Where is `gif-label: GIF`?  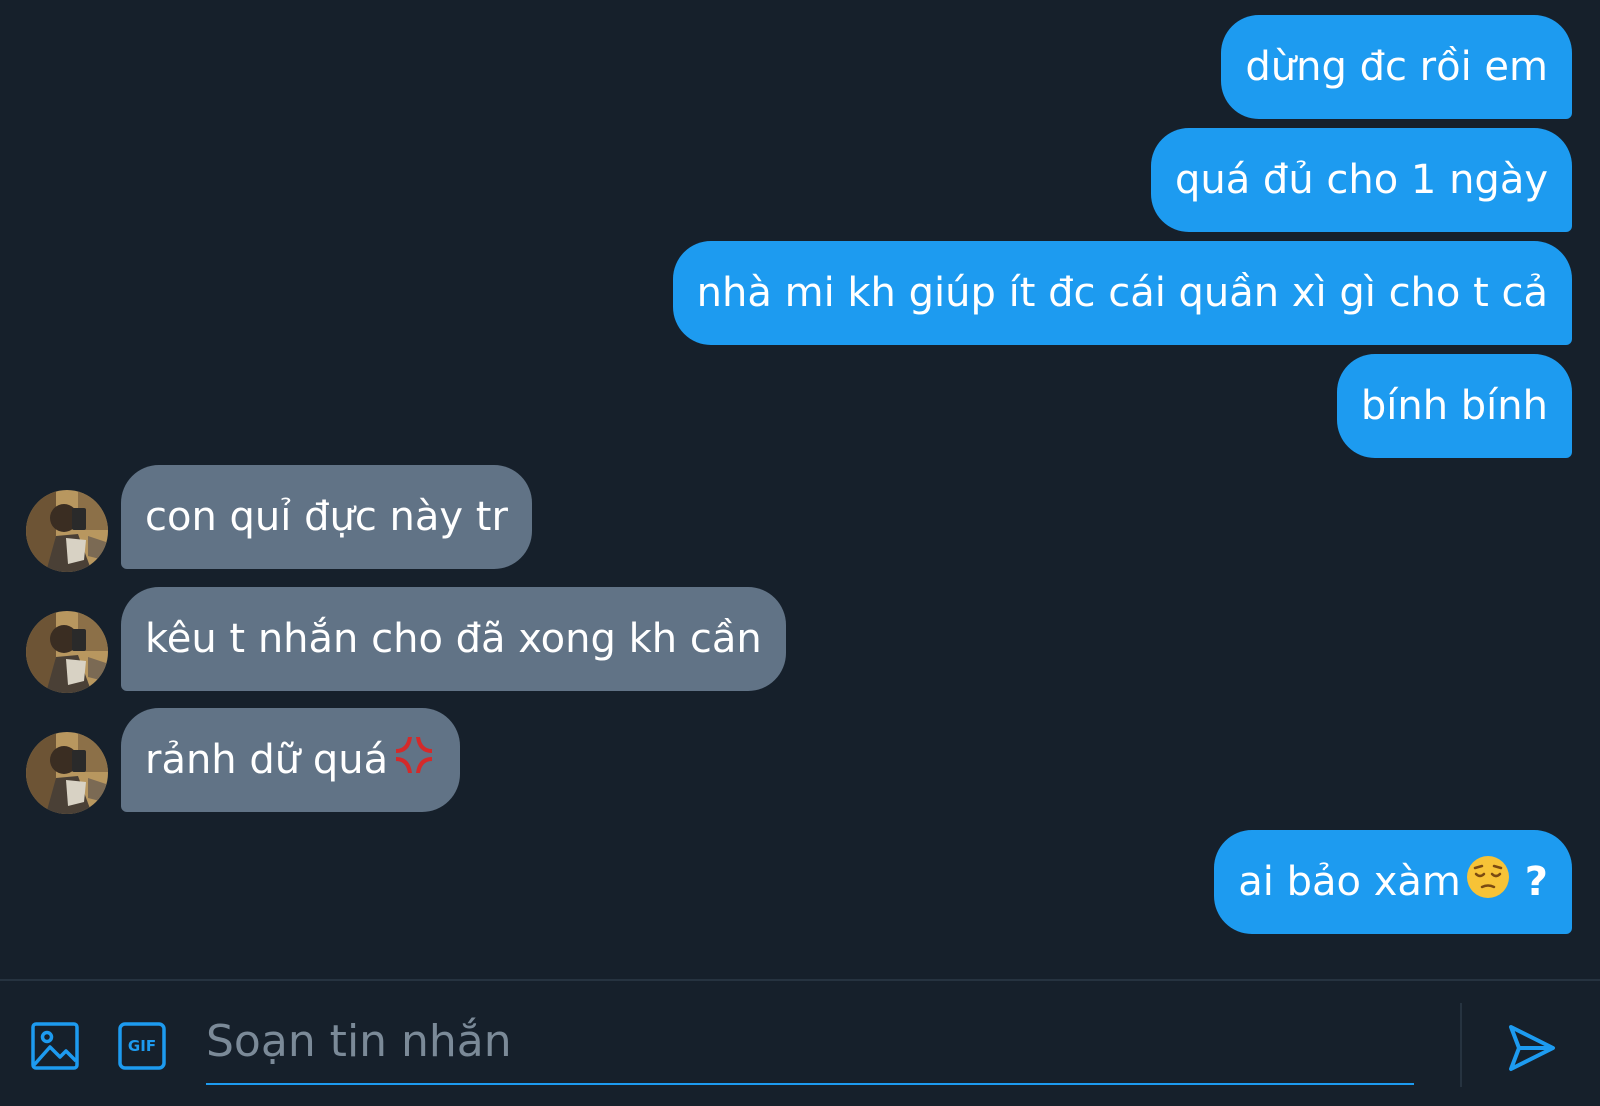
gif-label: GIF is located at coordinates (142, 1046).